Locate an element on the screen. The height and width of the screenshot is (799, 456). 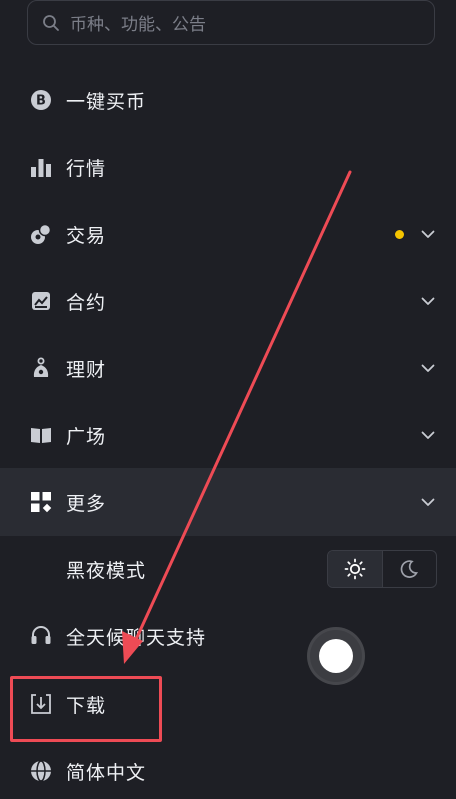
globe-icon is located at coordinates (41, 771).